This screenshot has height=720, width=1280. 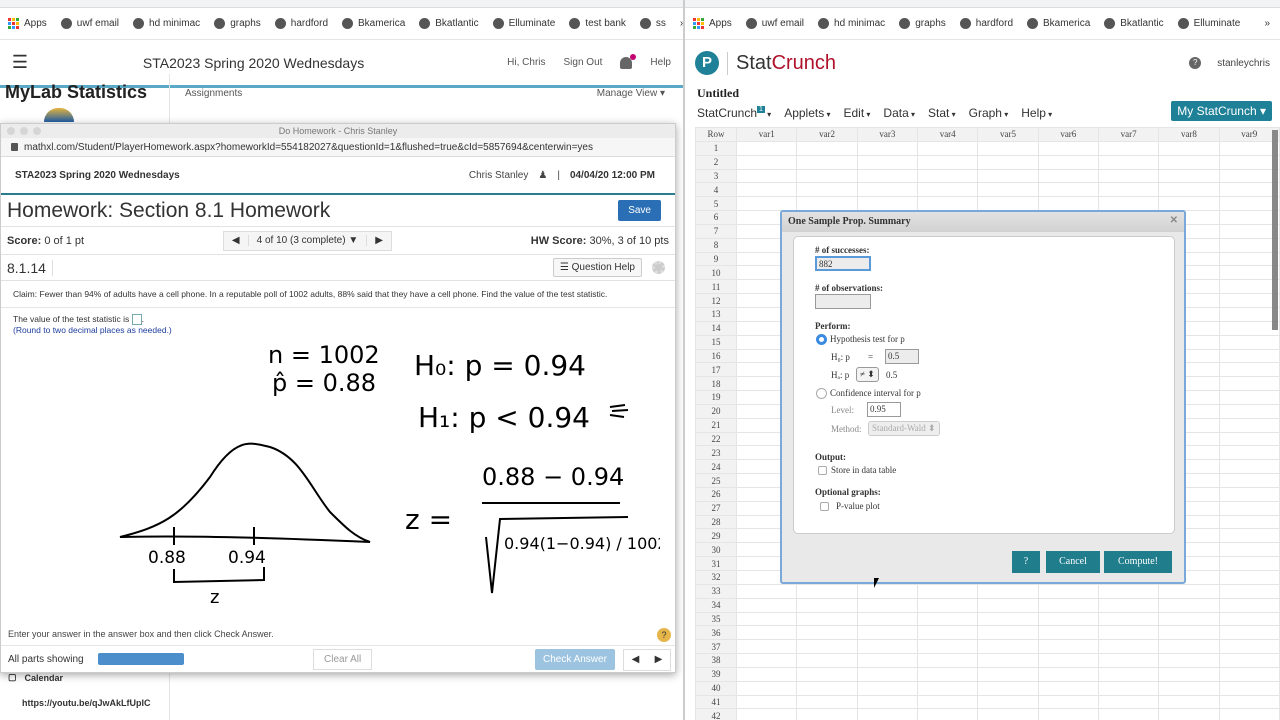 I want to click on row-number: 22, so click(x=716, y=439).